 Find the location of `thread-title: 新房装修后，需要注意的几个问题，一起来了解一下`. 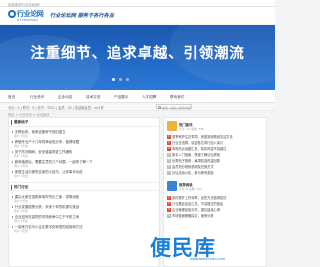

thread-title: 新房装修后，需要注意的几个问题，一起来了解一下 is located at coordinates (85, 161).